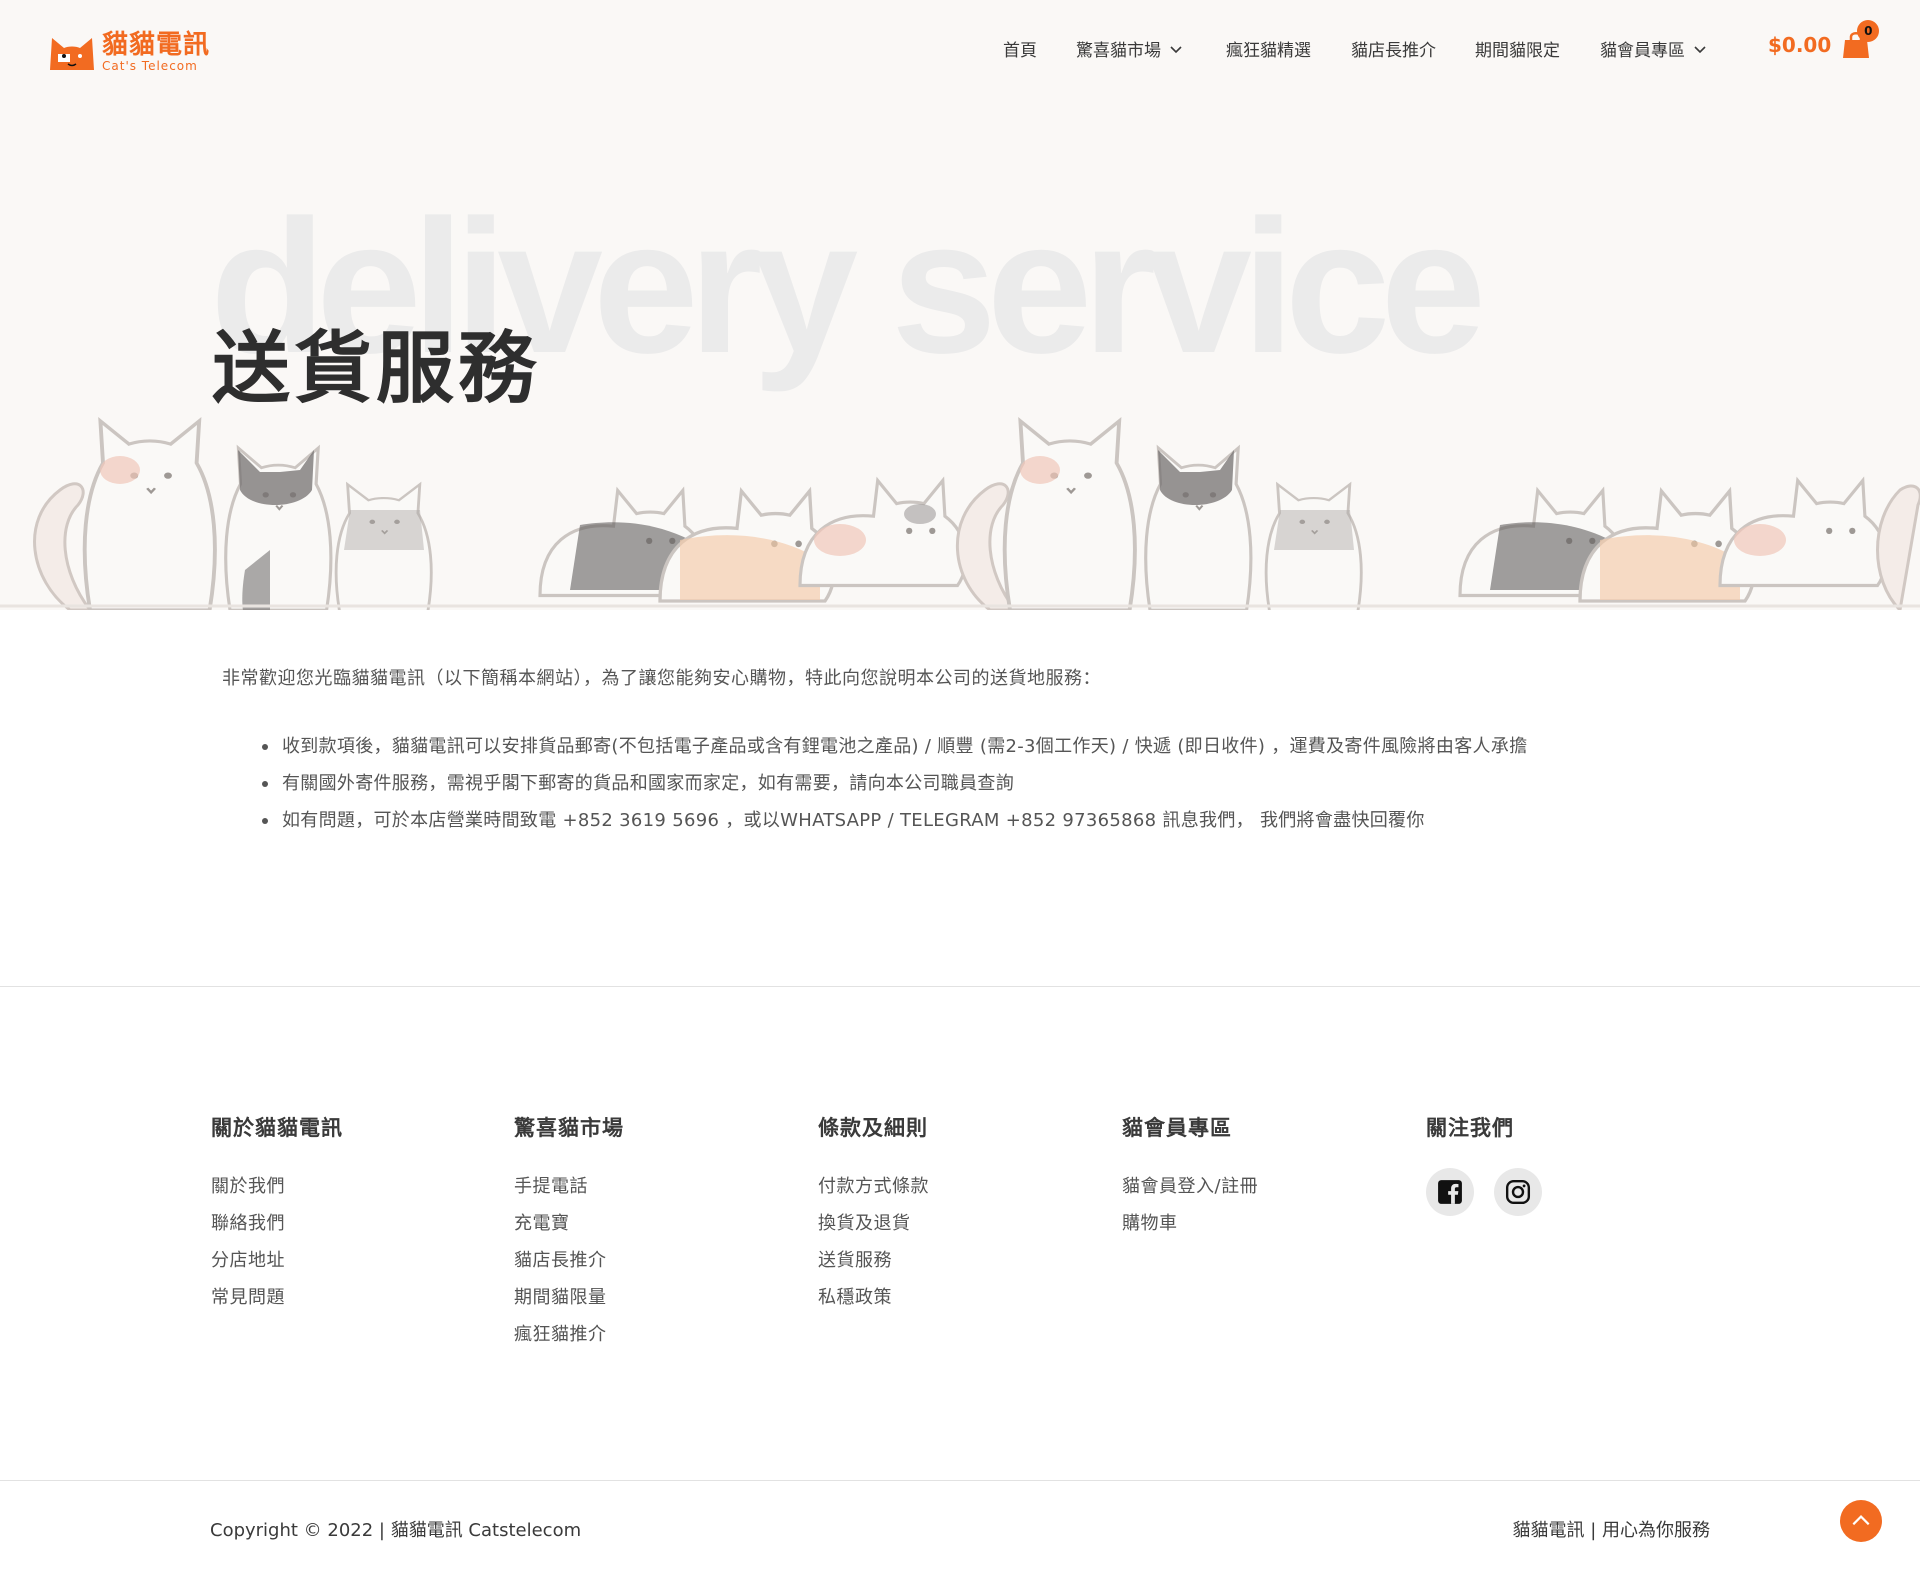 The height and width of the screenshot is (1580, 1920). I want to click on facebook-icon, so click(1450, 1192).